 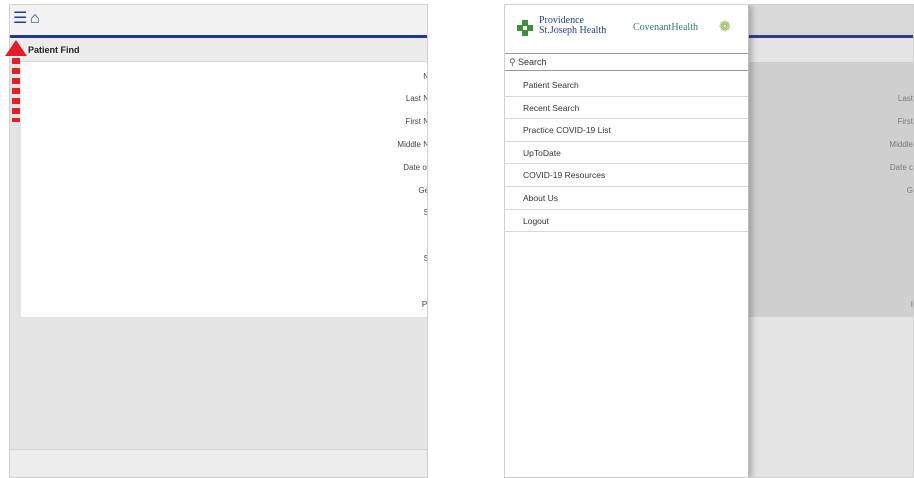 What do you see at coordinates (415, 167) in the screenshot?
I see `form-label: Date of` at bounding box center [415, 167].